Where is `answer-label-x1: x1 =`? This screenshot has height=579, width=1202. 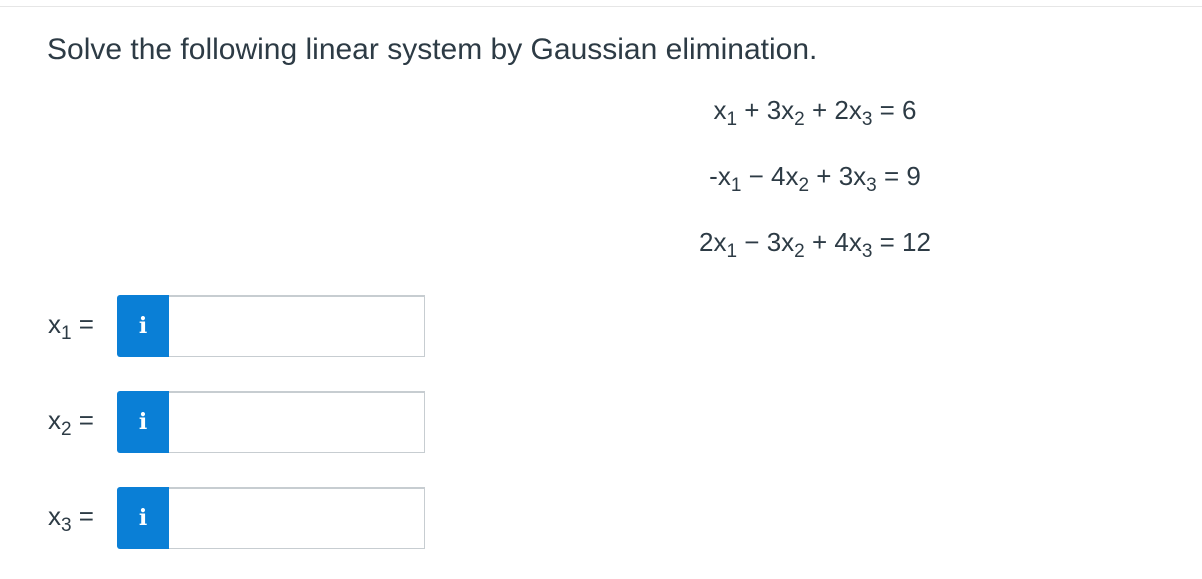
answer-label-x1: x1 = is located at coordinates (71, 326).